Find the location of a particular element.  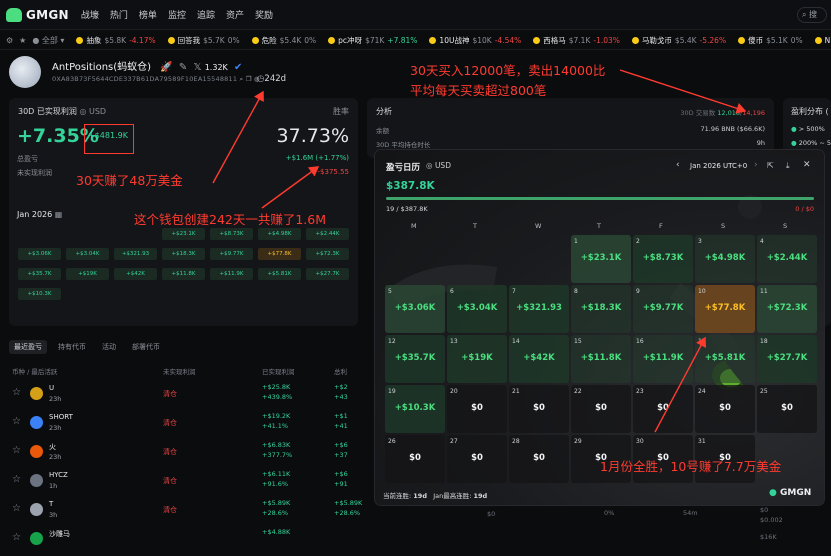

ticker-item: 10U战神 $10K -4.54% is located at coordinates (475, 40).